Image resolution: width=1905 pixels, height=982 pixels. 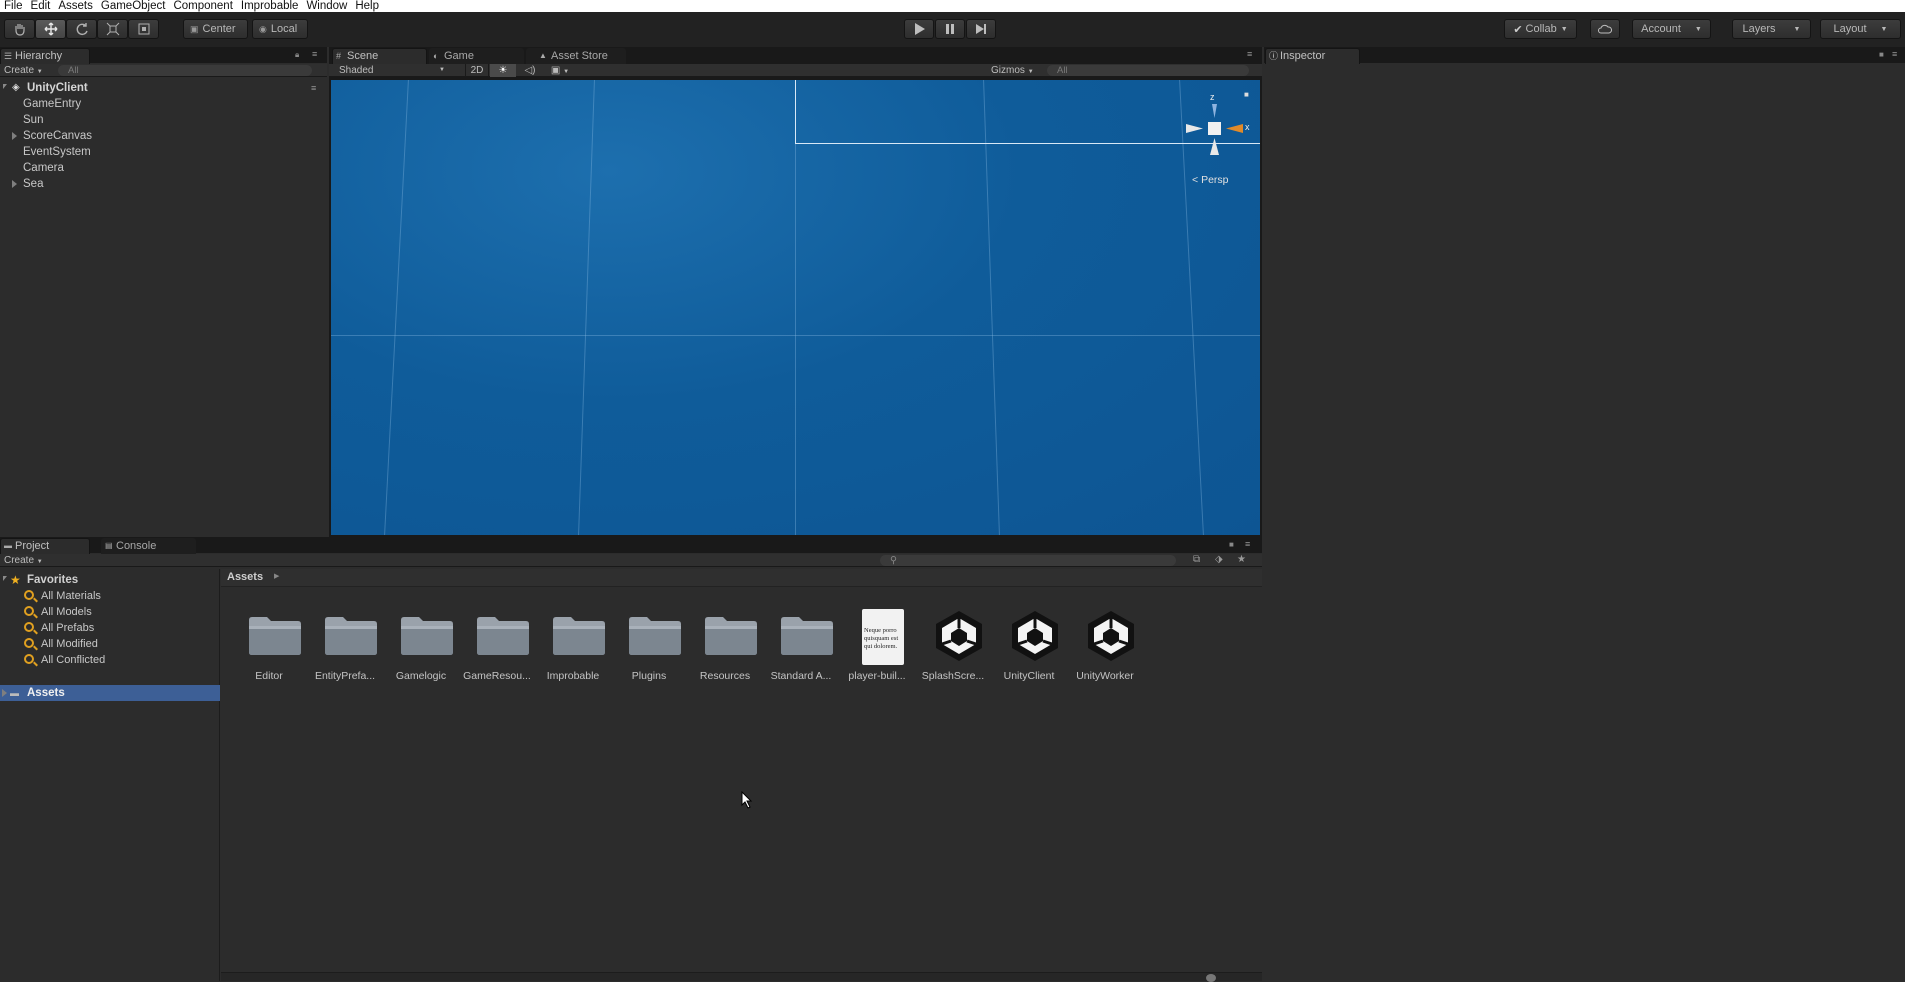 What do you see at coordinates (1028, 560) in the screenshot?
I see `project-search-input: ⚲` at bounding box center [1028, 560].